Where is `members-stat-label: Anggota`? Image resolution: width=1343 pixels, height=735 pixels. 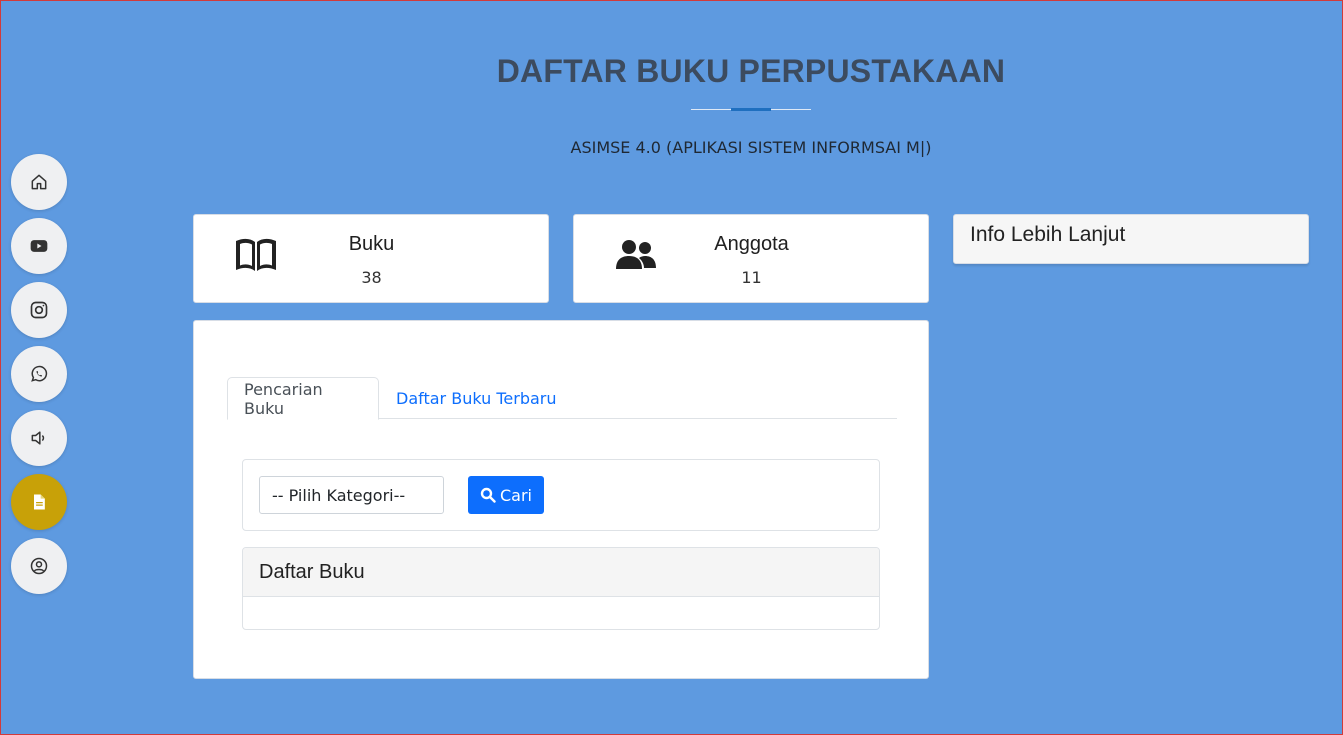 members-stat-label: Anggota is located at coordinates (751, 244).